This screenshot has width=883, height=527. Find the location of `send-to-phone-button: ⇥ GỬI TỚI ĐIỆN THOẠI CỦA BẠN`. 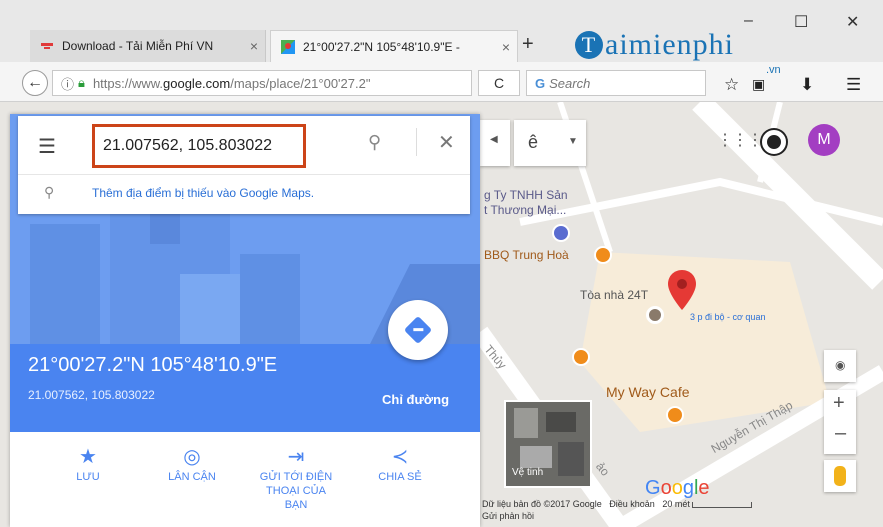

send-to-phone-button: ⇥ GỬI TỚI ĐIỆN THOẠI CỦA BẠN is located at coordinates (296, 478).